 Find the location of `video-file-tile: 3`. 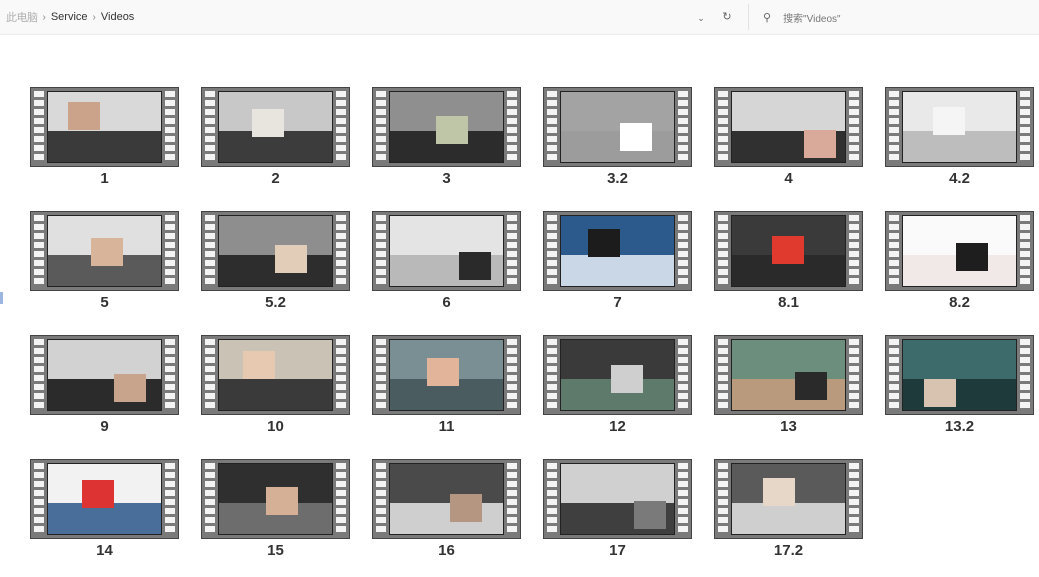

video-file-tile: 3 is located at coordinates (446, 139).